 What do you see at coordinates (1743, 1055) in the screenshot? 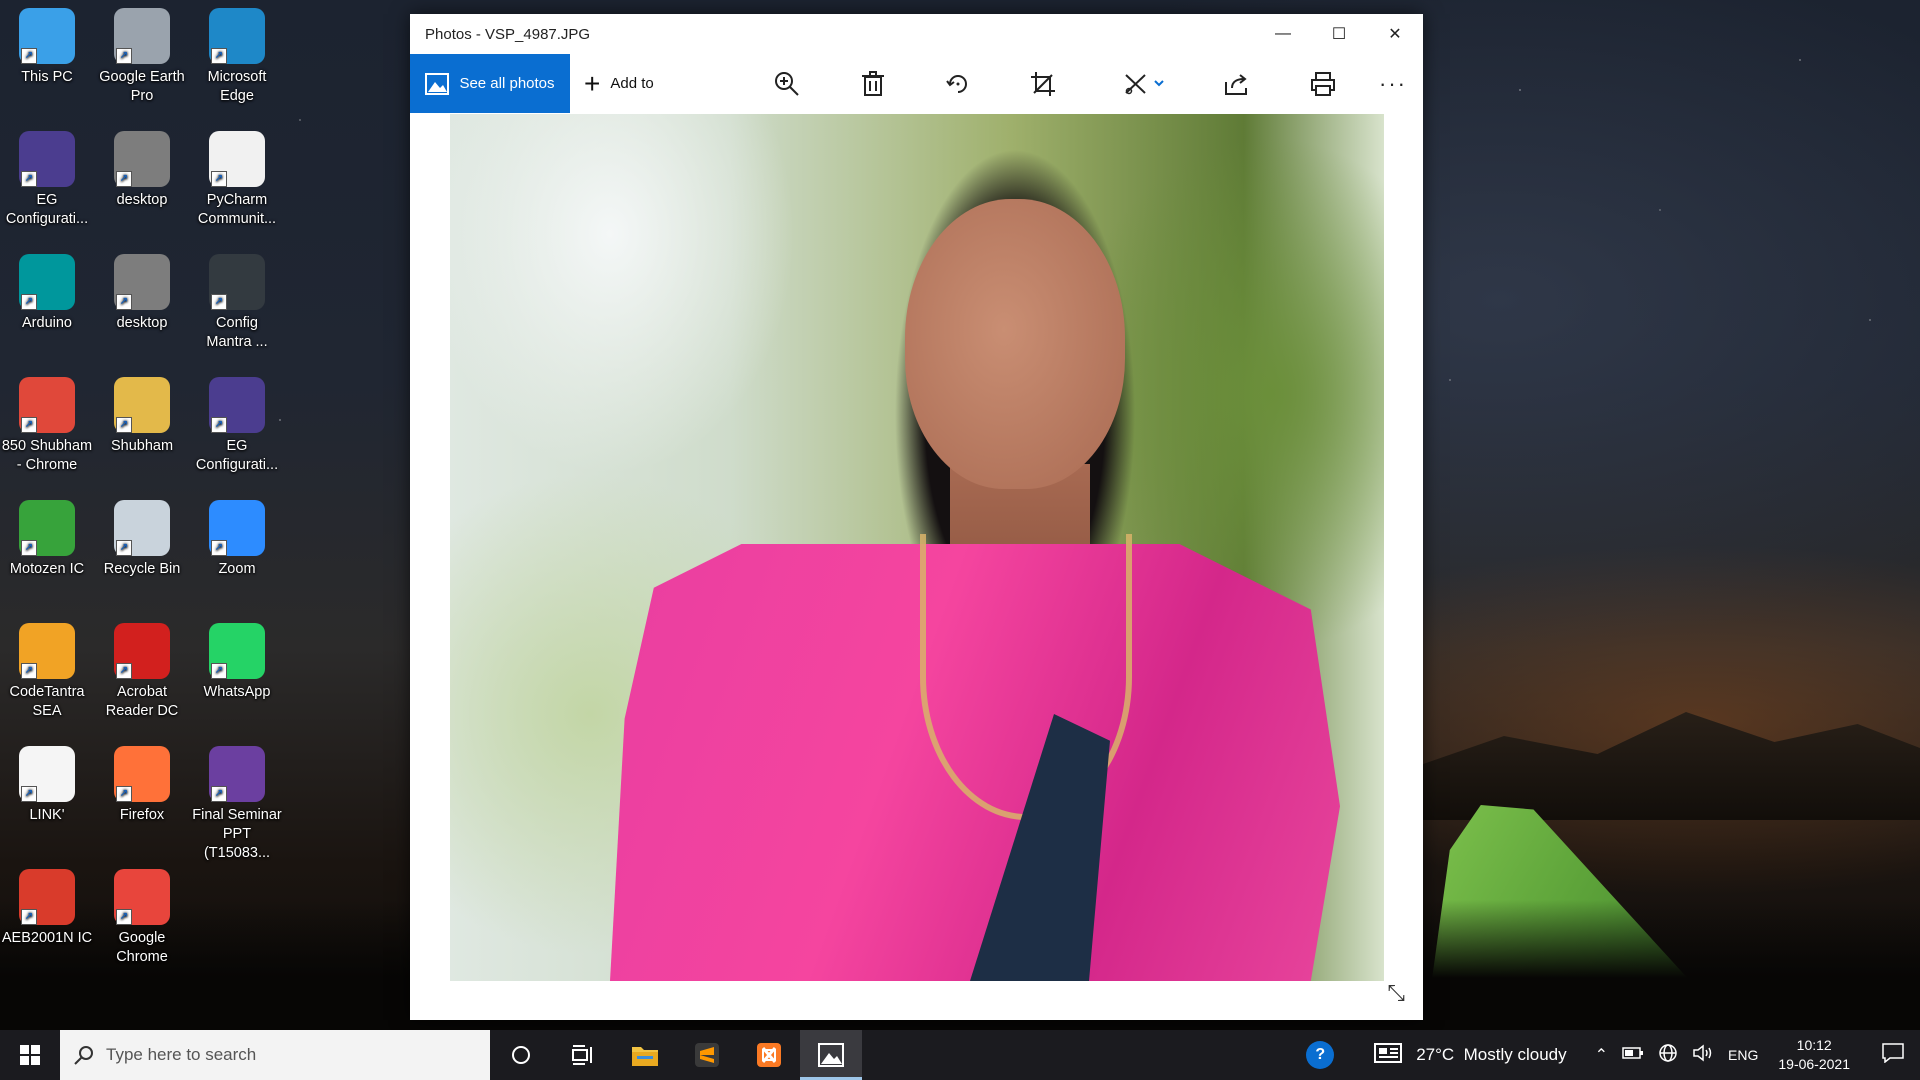
I see `language-indicator: ENG` at bounding box center [1743, 1055].